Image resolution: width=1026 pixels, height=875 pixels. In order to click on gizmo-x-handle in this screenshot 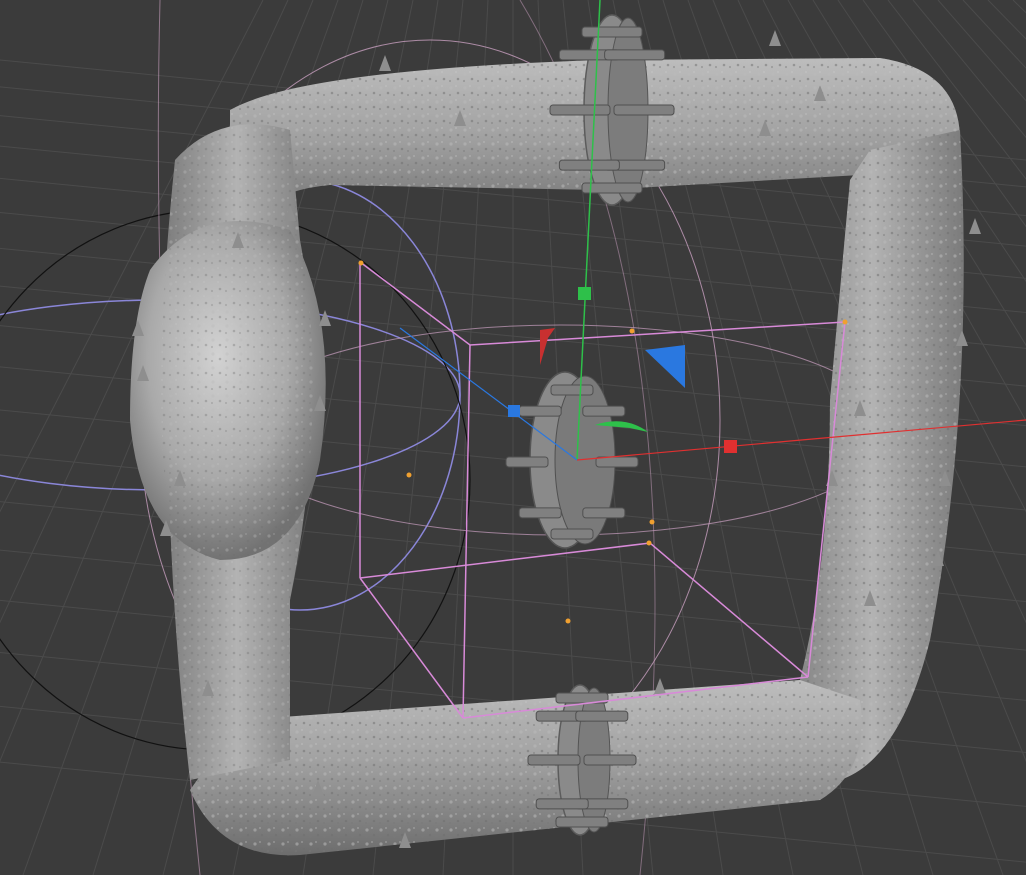, I will do `click(730, 446)`.